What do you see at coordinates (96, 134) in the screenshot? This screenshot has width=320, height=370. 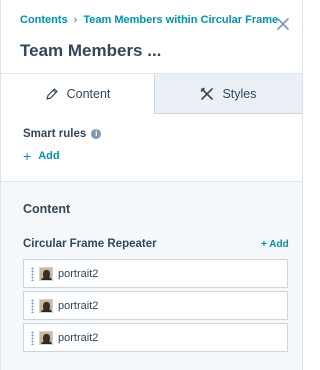 I see `info-icon: i` at bounding box center [96, 134].